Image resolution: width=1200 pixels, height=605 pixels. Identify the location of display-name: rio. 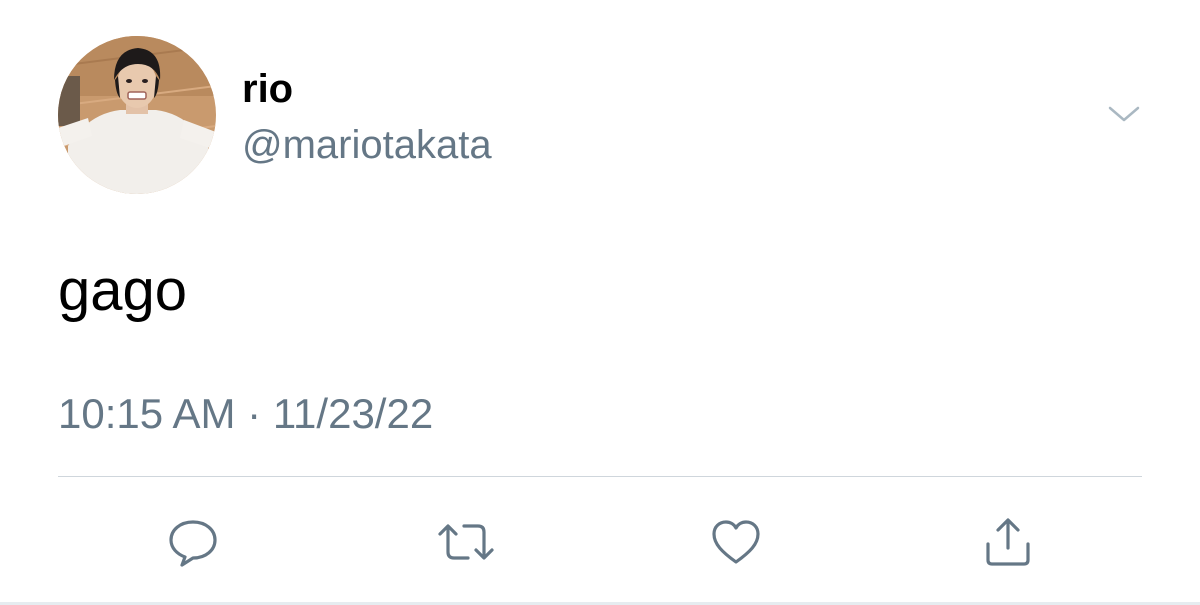
(267, 89).